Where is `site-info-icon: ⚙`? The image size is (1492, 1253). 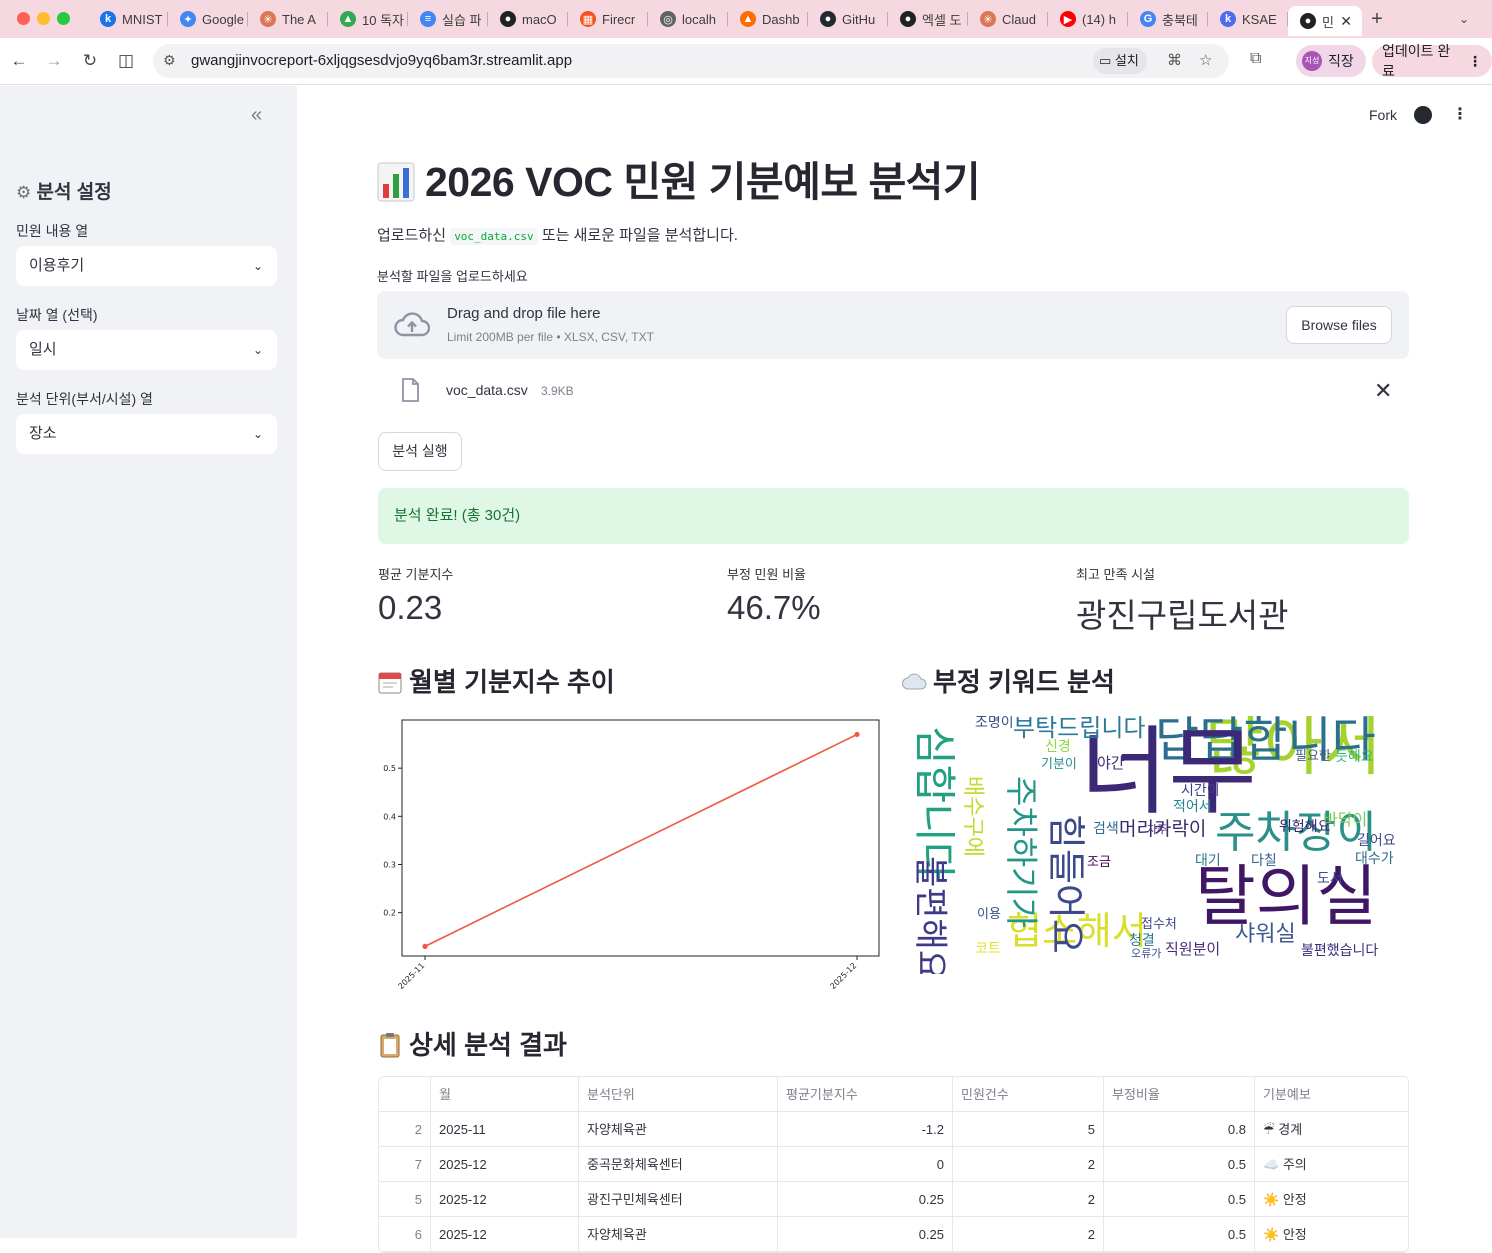
site-info-icon: ⚙ is located at coordinates (169, 60).